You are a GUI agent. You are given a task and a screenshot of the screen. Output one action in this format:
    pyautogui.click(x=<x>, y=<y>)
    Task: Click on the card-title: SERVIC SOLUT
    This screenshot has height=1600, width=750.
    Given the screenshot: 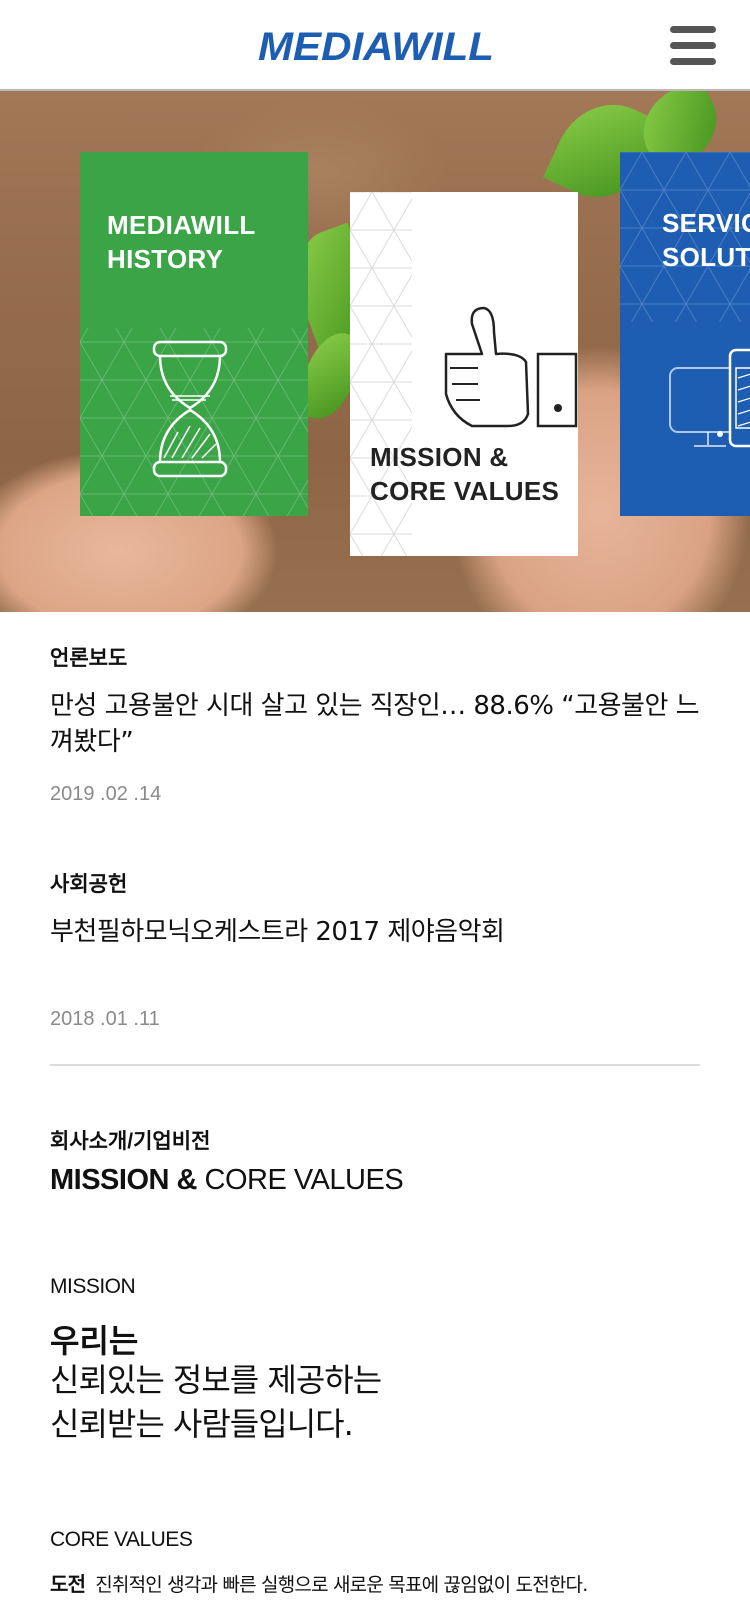 What is the action you would take?
    pyautogui.click(x=706, y=240)
    